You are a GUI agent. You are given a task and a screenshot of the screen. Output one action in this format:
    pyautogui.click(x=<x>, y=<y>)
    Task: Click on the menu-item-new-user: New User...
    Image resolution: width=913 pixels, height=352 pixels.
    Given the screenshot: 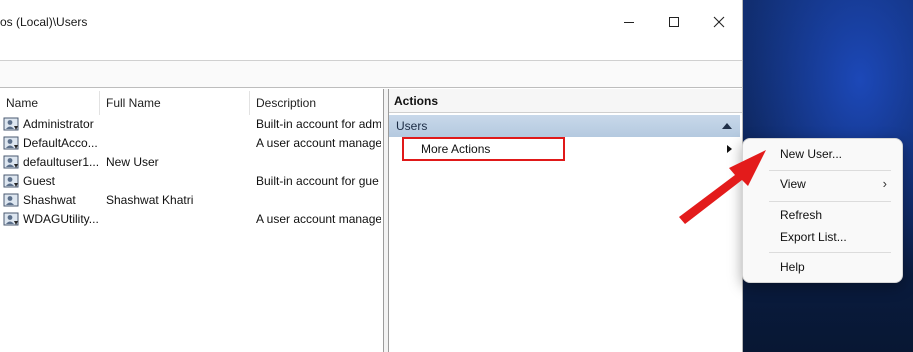 What is the action you would take?
    pyautogui.click(x=822, y=154)
    